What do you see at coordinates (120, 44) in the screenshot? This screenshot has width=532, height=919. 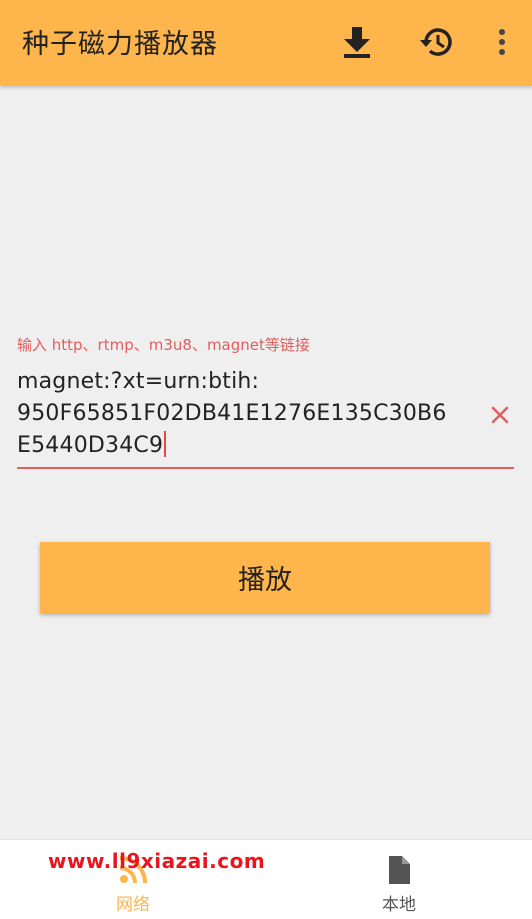 I see `app-title: 种子磁力播放器` at bounding box center [120, 44].